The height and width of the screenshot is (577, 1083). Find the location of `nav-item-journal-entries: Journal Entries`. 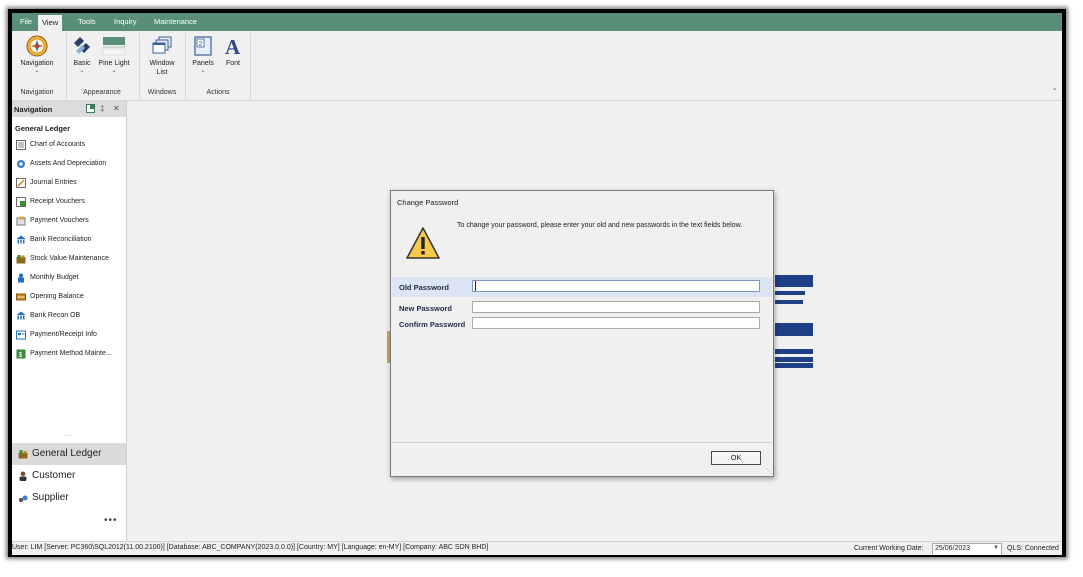

nav-item-journal-entries: Journal Entries is located at coordinates (70, 183).